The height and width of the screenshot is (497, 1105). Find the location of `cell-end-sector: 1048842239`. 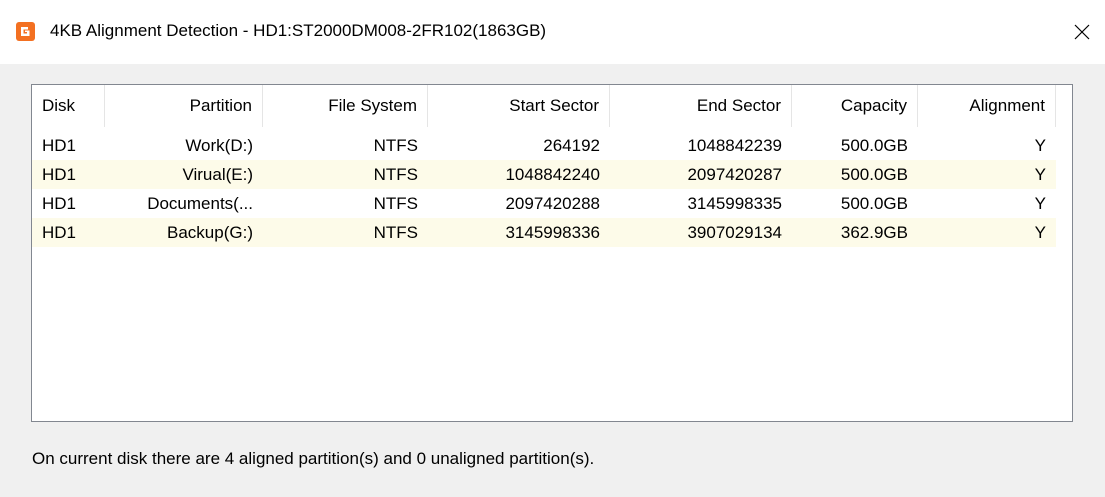

cell-end-sector: 1048842239 is located at coordinates (734, 145).